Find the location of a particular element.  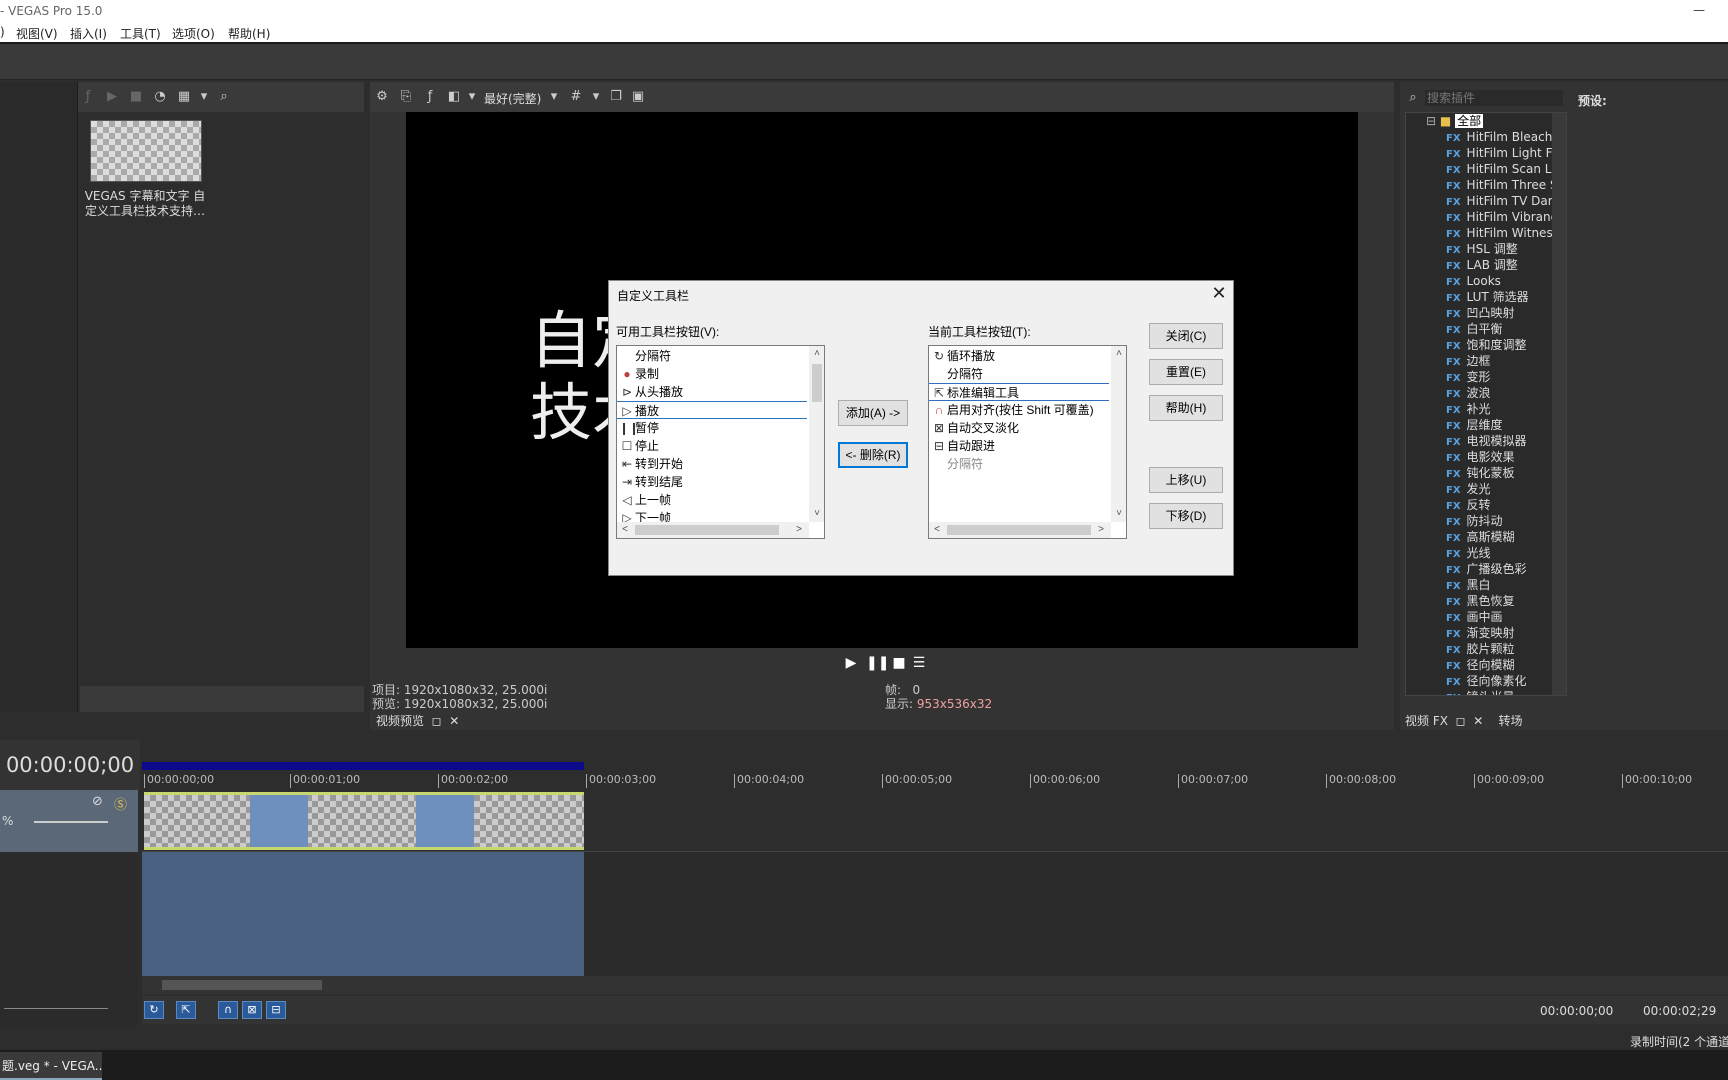

tab-transitions: 转场 is located at coordinates (1511, 721).